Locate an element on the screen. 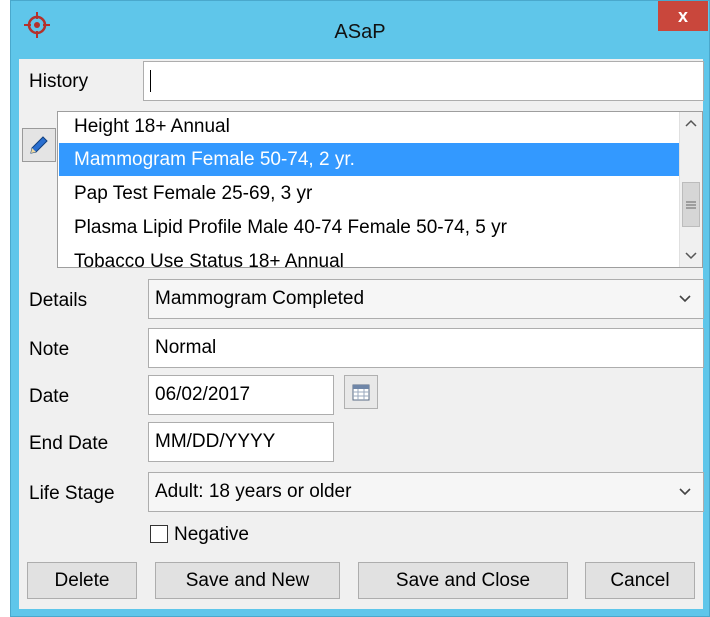 The height and width of the screenshot is (617, 710). date-label: Date is located at coordinates (49, 396).